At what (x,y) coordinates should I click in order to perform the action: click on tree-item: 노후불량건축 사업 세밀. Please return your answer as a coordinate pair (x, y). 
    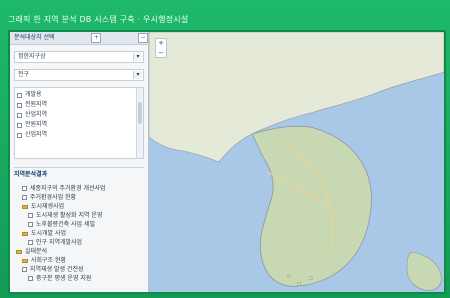
    Looking at the image, I should click on (79, 224).